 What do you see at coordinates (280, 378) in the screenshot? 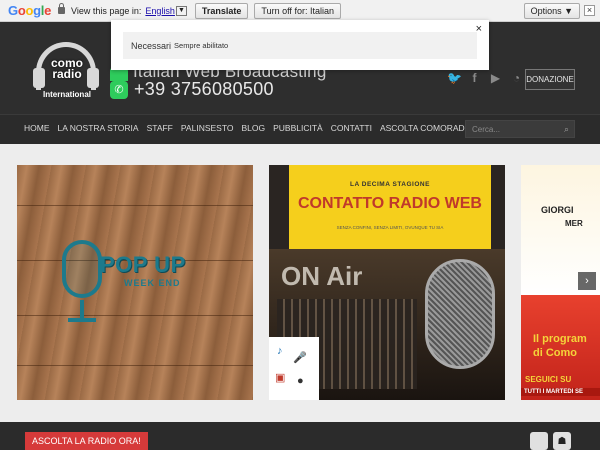
I see `radio-icon: ▣` at bounding box center [280, 378].